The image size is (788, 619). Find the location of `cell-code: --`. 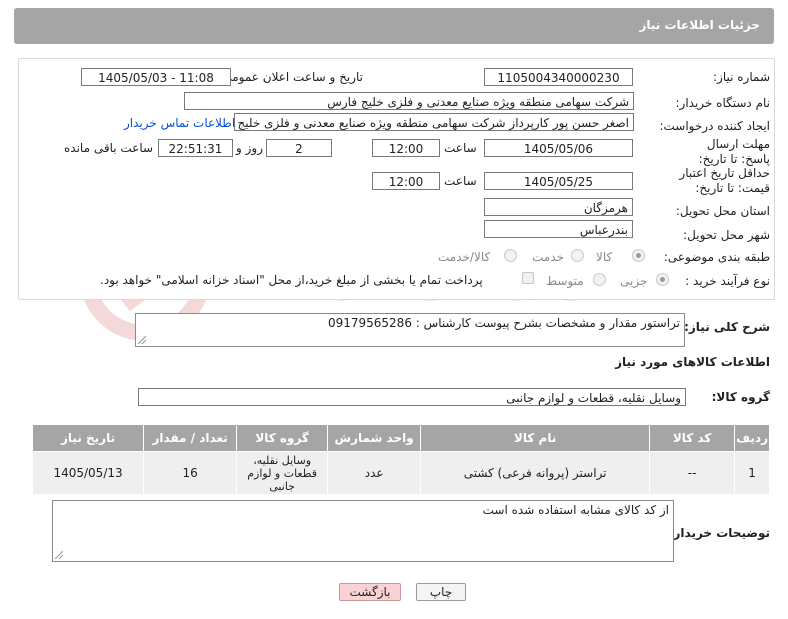

cell-code: -- is located at coordinates (692, 473).